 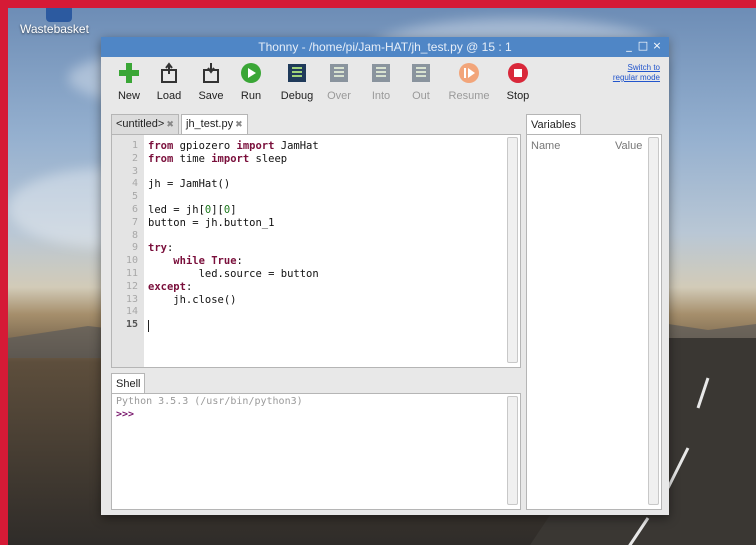 What do you see at coordinates (134, 184) in the screenshot?
I see `line-number: 4` at bounding box center [134, 184].